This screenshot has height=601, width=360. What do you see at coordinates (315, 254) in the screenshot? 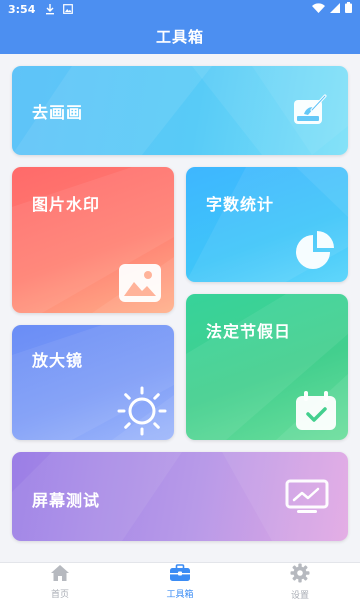
I see `pie-chart-icon` at bounding box center [315, 254].